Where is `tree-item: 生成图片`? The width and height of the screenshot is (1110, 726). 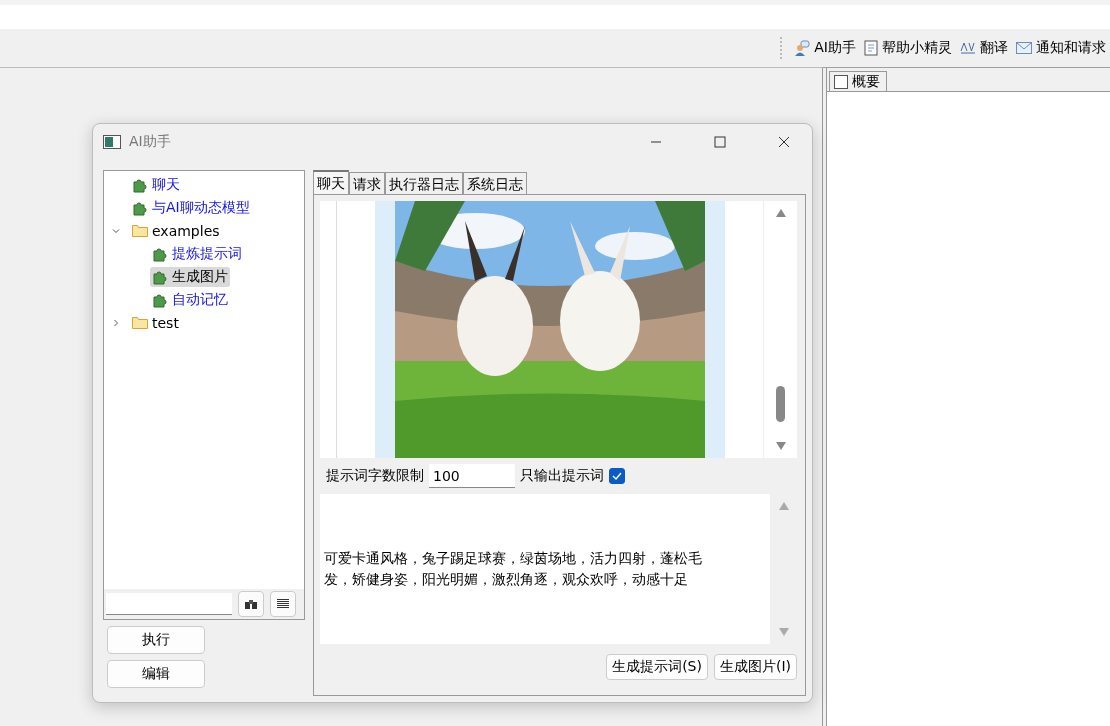 tree-item: 生成图片 is located at coordinates (190, 276).